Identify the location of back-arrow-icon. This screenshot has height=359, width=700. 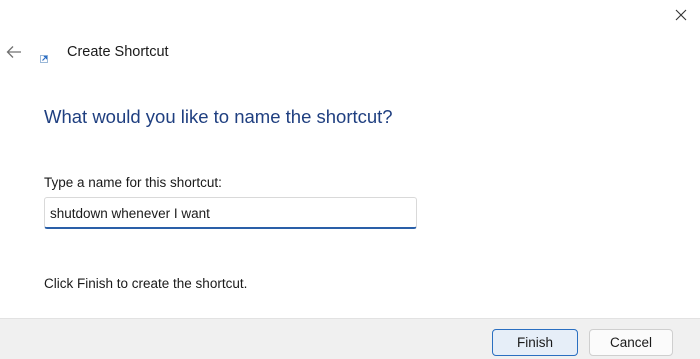
(13, 52).